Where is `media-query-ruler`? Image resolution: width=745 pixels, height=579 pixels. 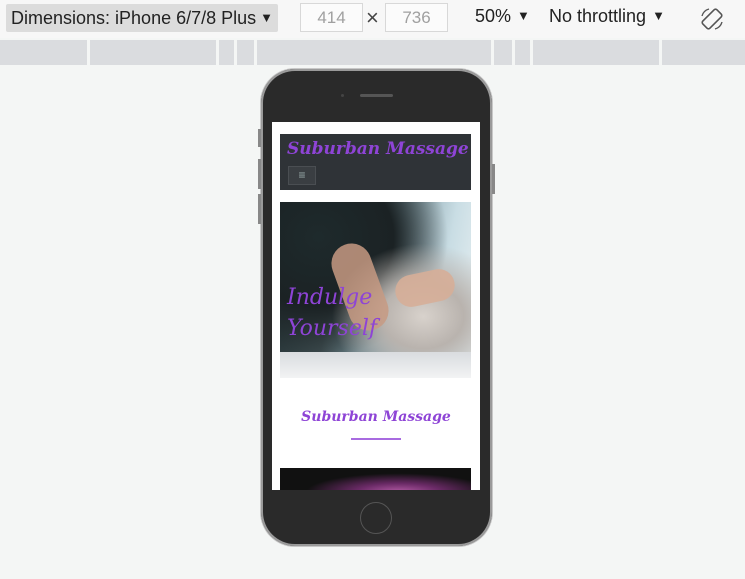
media-query-ruler is located at coordinates (372, 52).